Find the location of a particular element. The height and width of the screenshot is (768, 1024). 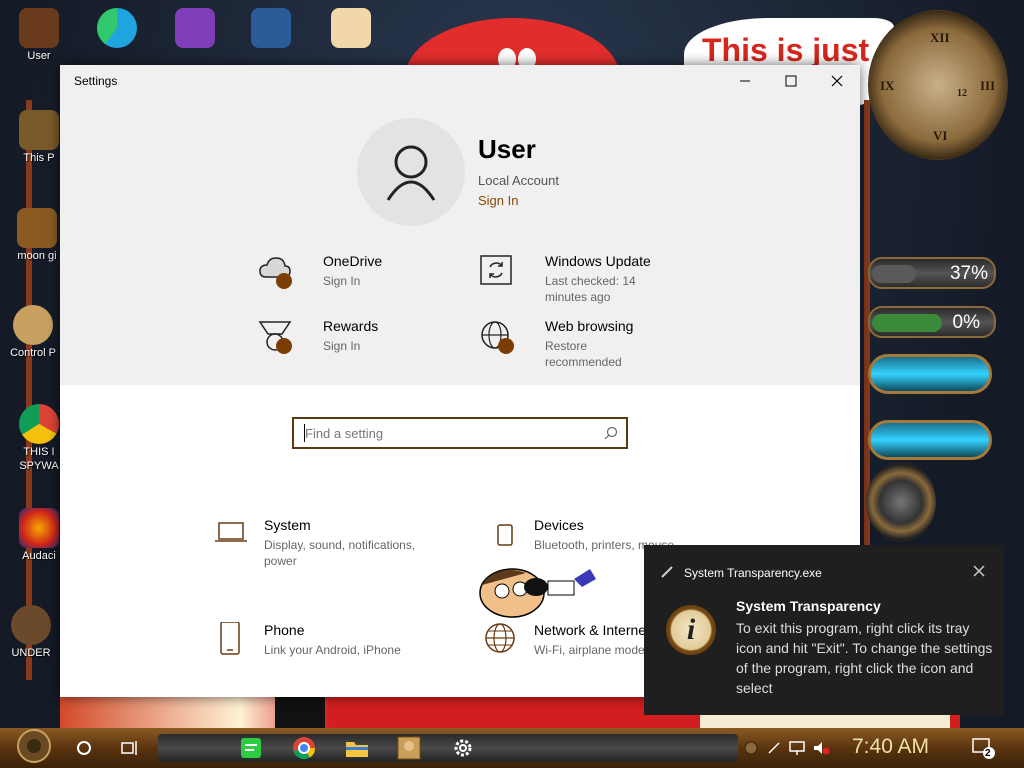

globe-icon is located at coordinates (498, 337).